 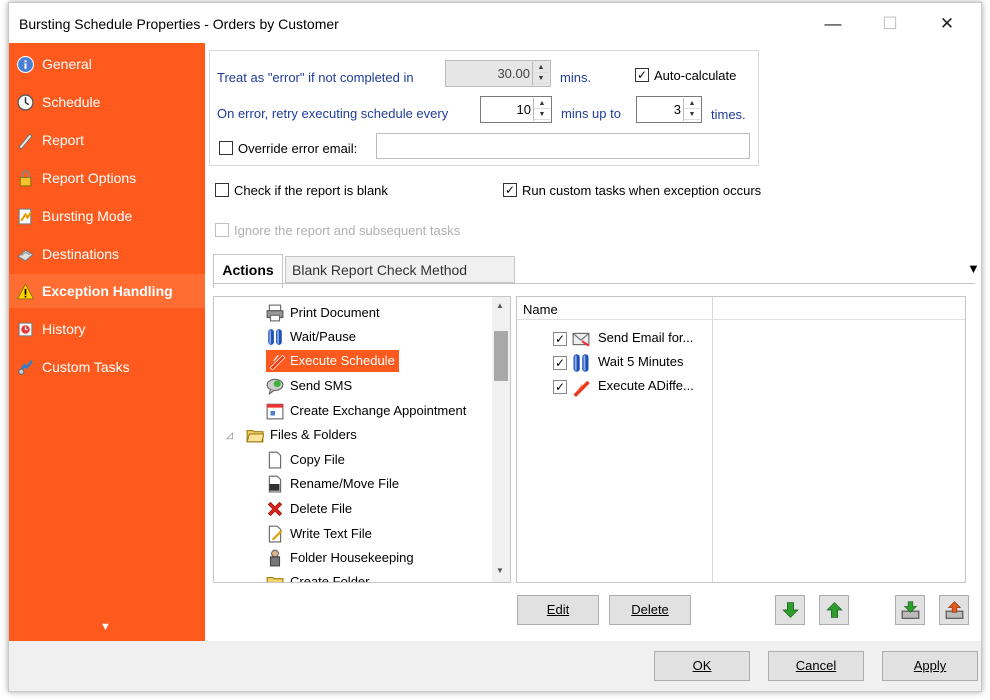 I want to click on cancel-button: Cancel, so click(x=816, y=666).